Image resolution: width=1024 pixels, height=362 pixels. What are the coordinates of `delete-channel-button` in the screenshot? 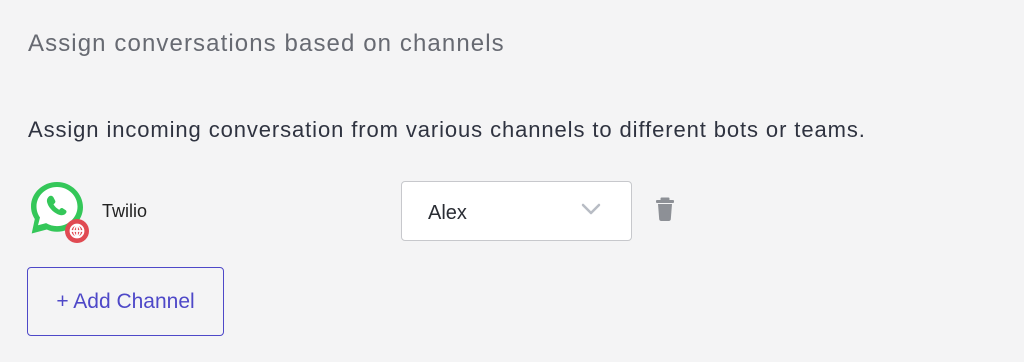 It's located at (665, 209).